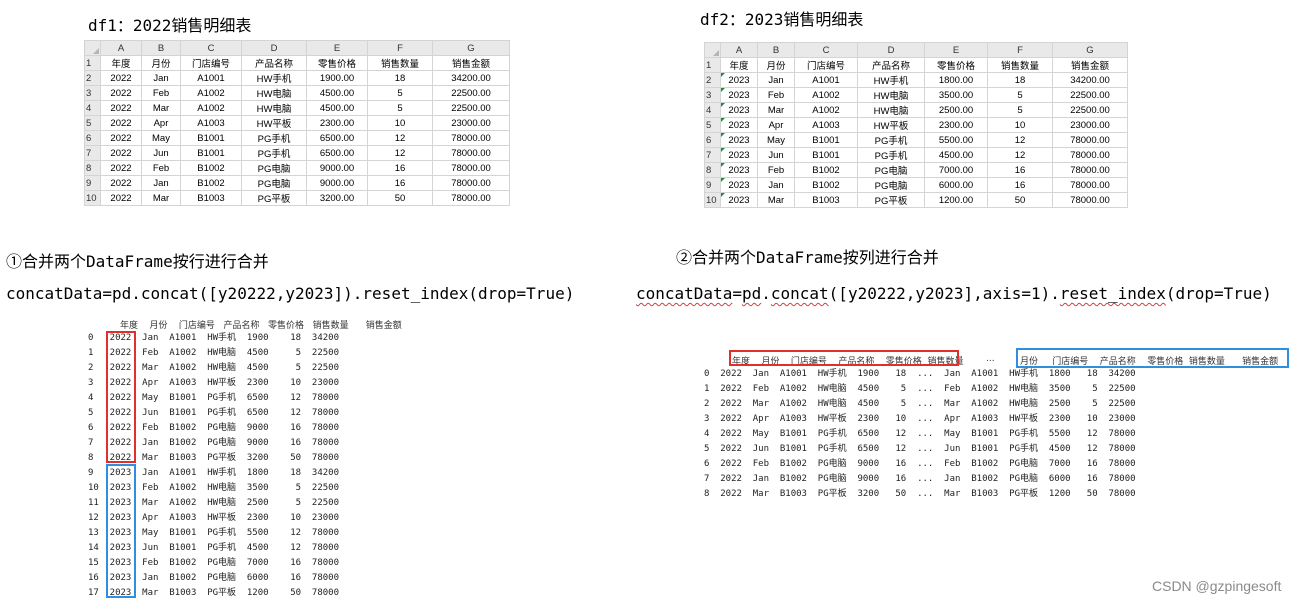  I want to click on sheet-cell: 9000.00, so click(337, 183).